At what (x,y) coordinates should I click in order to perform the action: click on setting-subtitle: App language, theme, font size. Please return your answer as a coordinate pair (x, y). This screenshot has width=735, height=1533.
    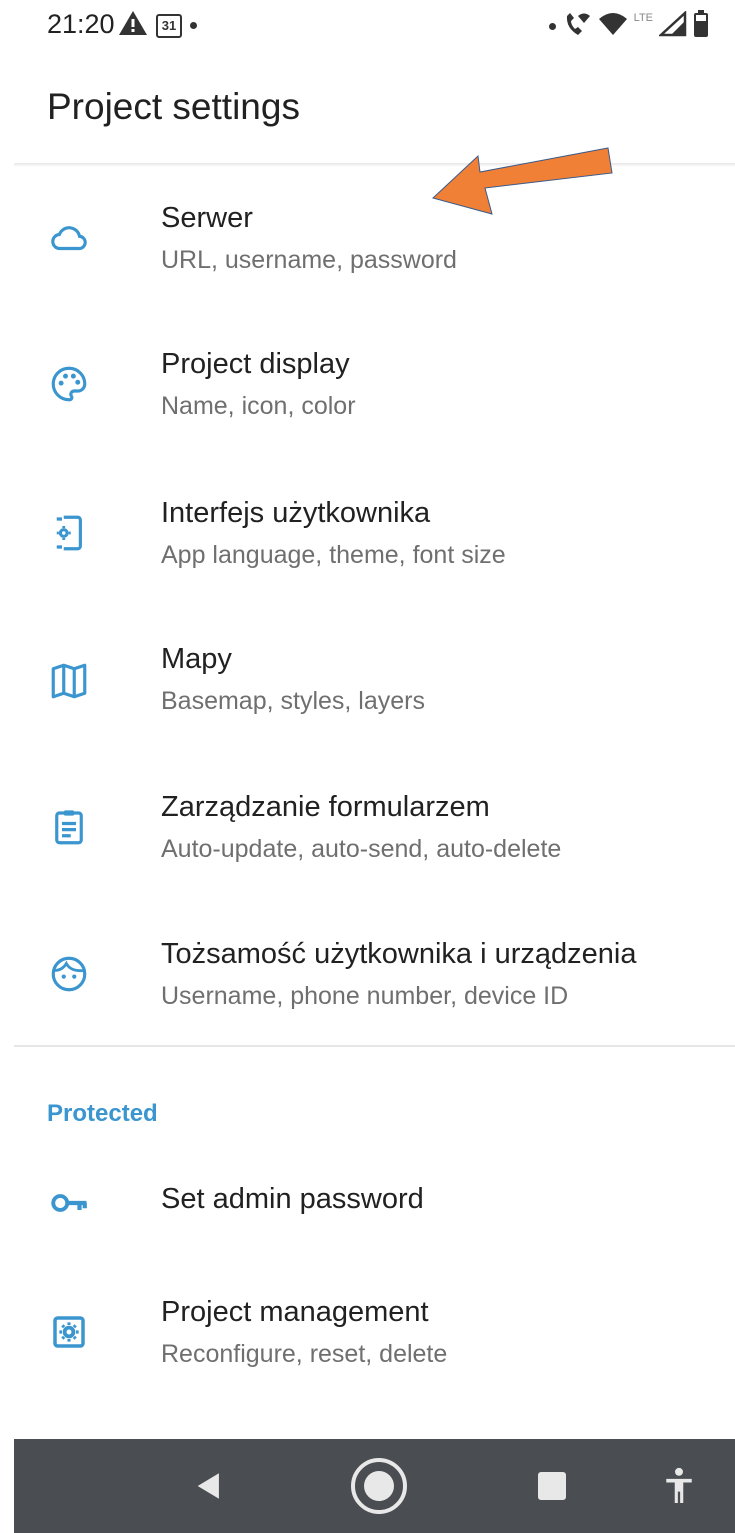
    Looking at the image, I should click on (333, 555).